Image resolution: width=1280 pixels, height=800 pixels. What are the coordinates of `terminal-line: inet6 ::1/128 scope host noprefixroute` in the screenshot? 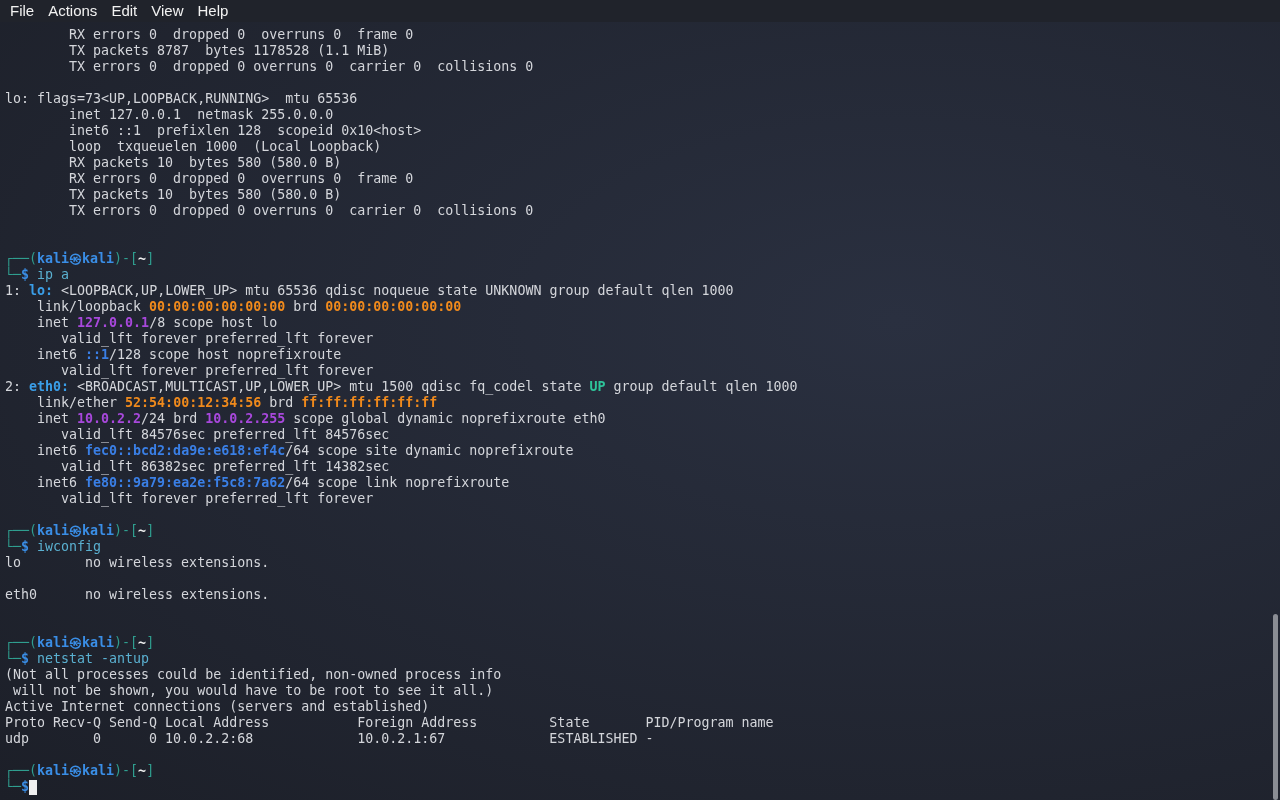 It's located at (189, 355).